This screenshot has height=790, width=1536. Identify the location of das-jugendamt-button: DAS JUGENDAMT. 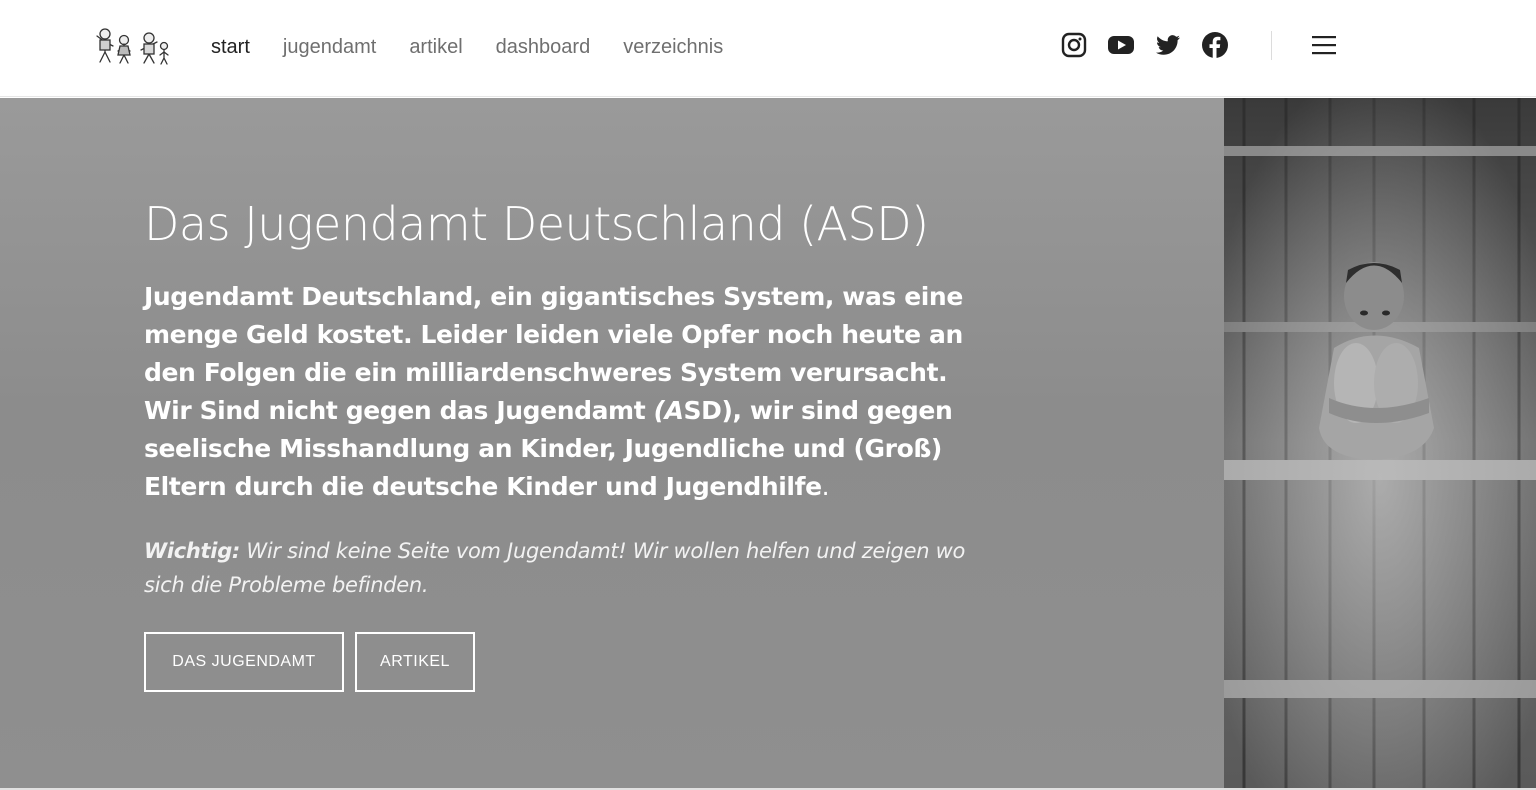
(244, 662).